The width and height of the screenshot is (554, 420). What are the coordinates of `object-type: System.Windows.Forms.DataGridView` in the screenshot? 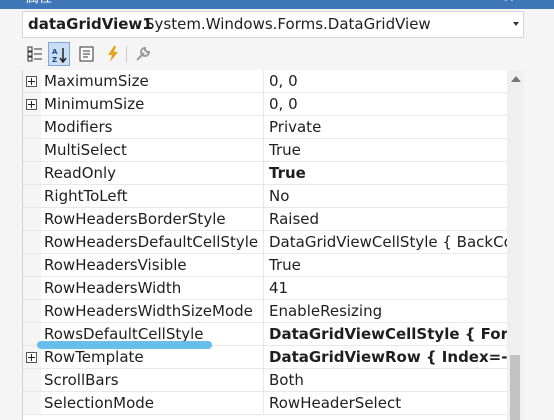 It's located at (288, 24).